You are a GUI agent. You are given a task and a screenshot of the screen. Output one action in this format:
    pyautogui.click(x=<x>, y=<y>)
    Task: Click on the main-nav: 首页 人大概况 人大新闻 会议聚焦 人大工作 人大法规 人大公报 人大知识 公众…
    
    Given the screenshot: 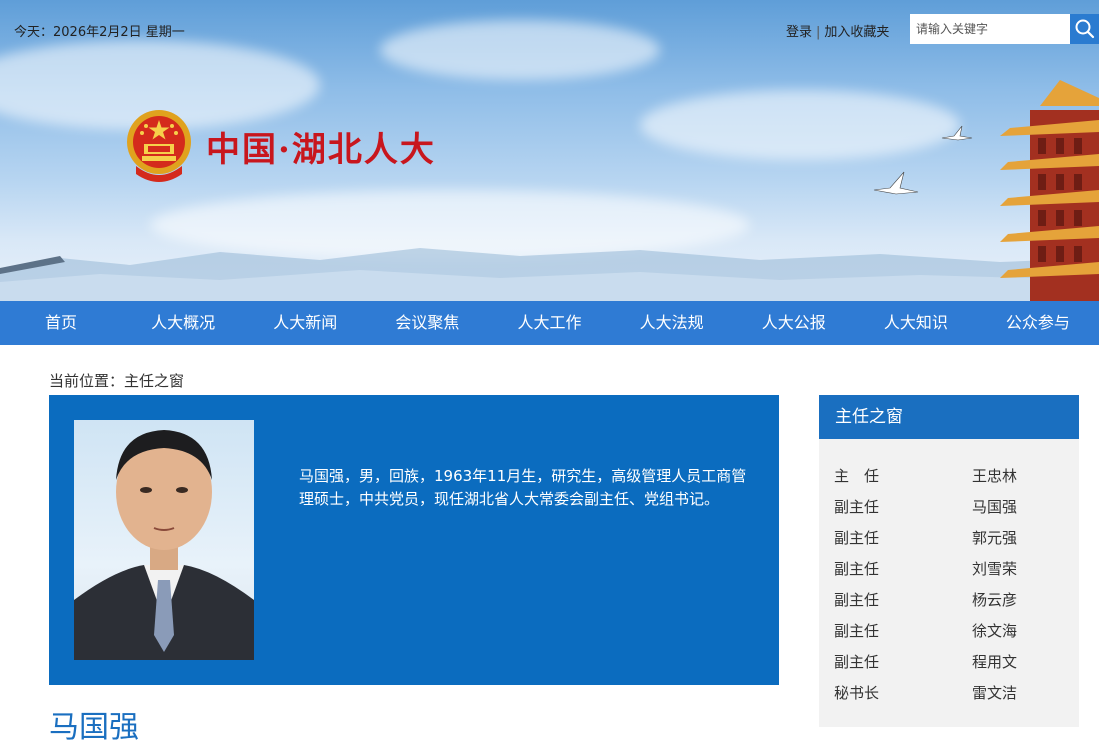 What is the action you would take?
    pyautogui.click(x=549, y=323)
    